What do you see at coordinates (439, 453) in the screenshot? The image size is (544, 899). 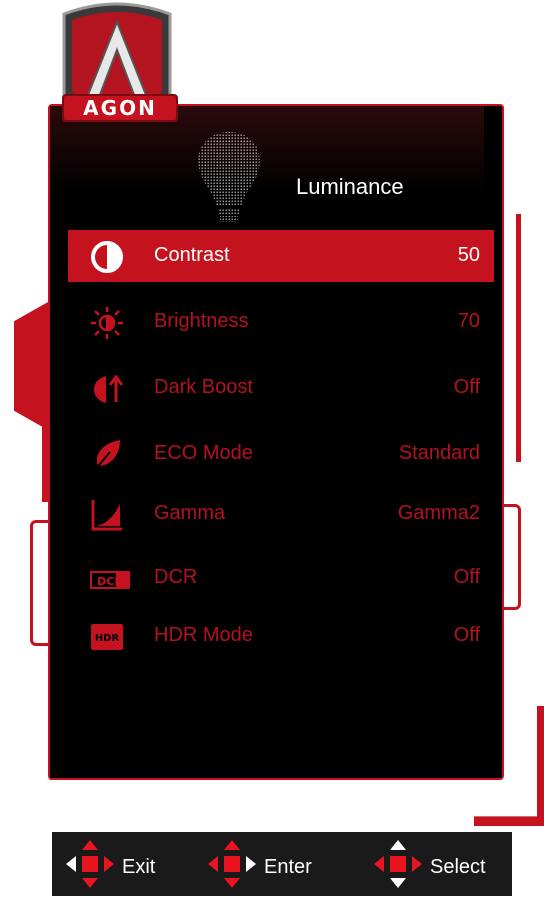 I see `menu-item-value: Standard` at bounding box center [439, 453].